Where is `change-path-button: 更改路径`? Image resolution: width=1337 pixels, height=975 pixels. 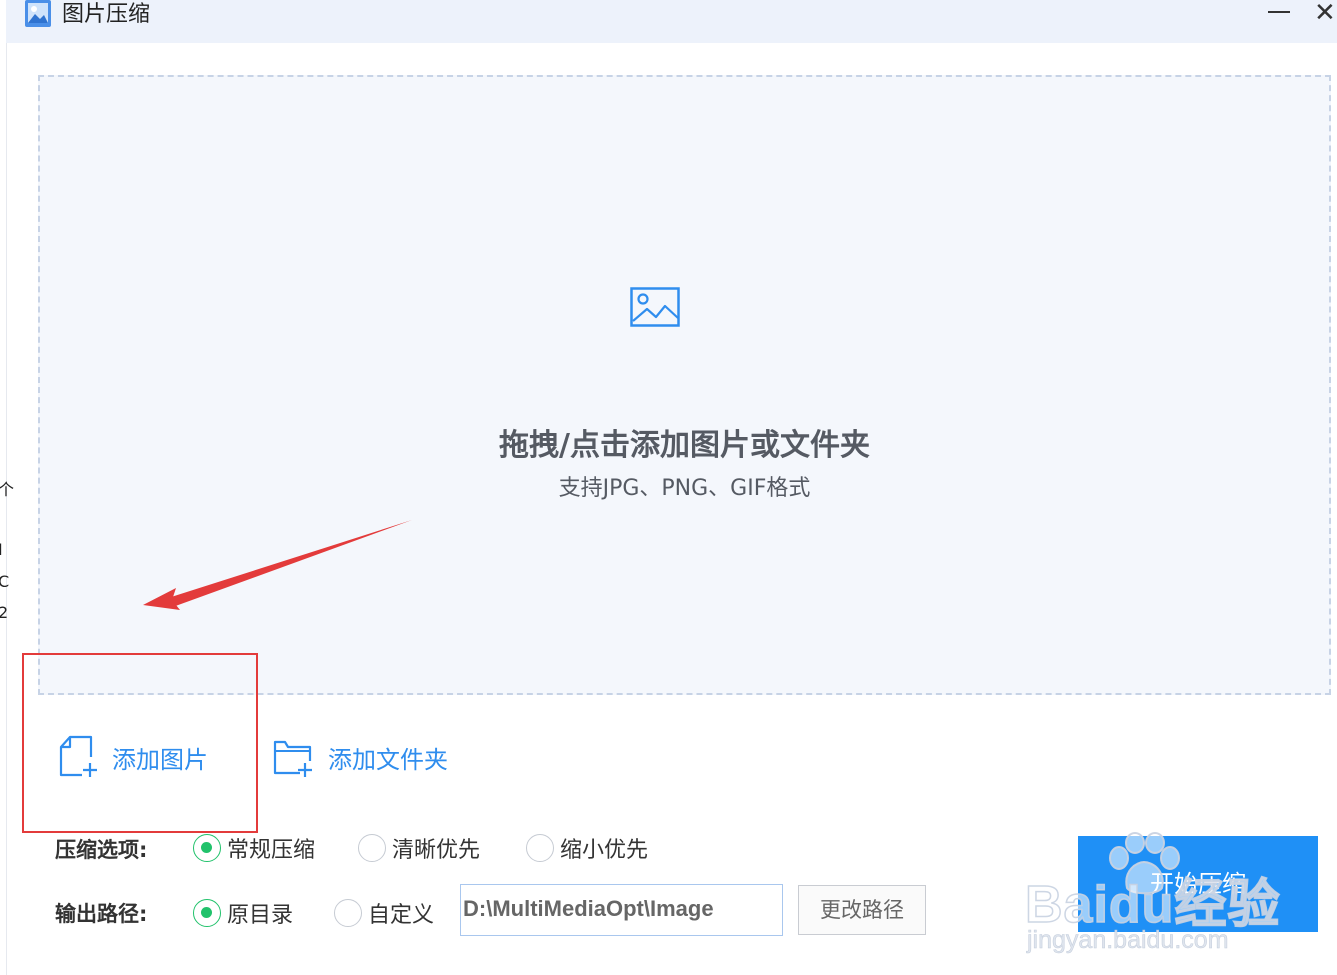
change-path-button: 更改路径 is located at coordinates (862, 910).